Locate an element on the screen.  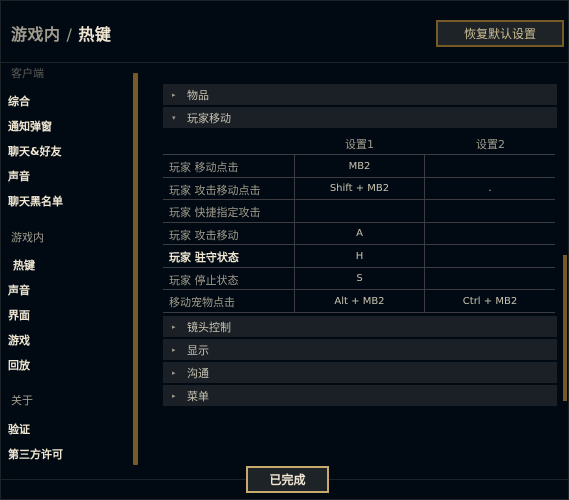
sidebar-item-third-party-licenses: 第三方许可 is located at coordinates (35, 454).